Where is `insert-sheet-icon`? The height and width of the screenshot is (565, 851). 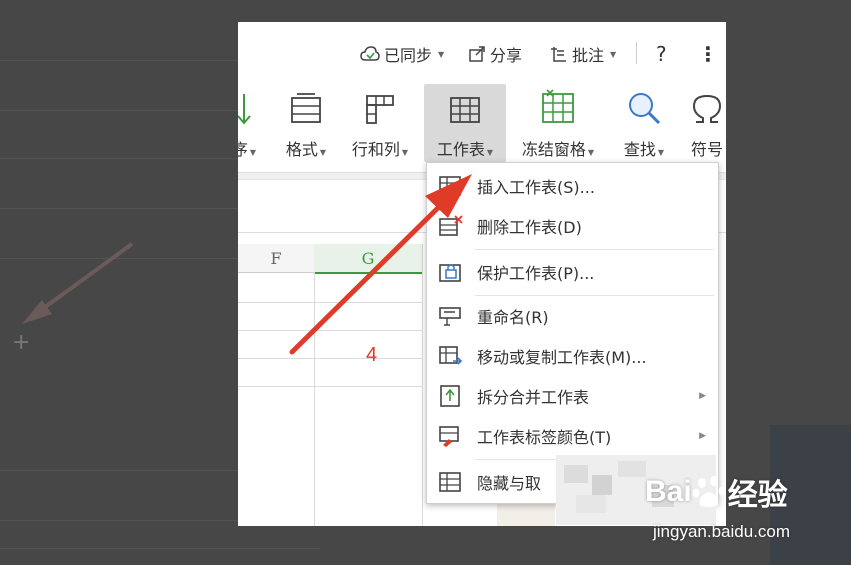
insert-sheet-icon is located at coordinates (450, 186).